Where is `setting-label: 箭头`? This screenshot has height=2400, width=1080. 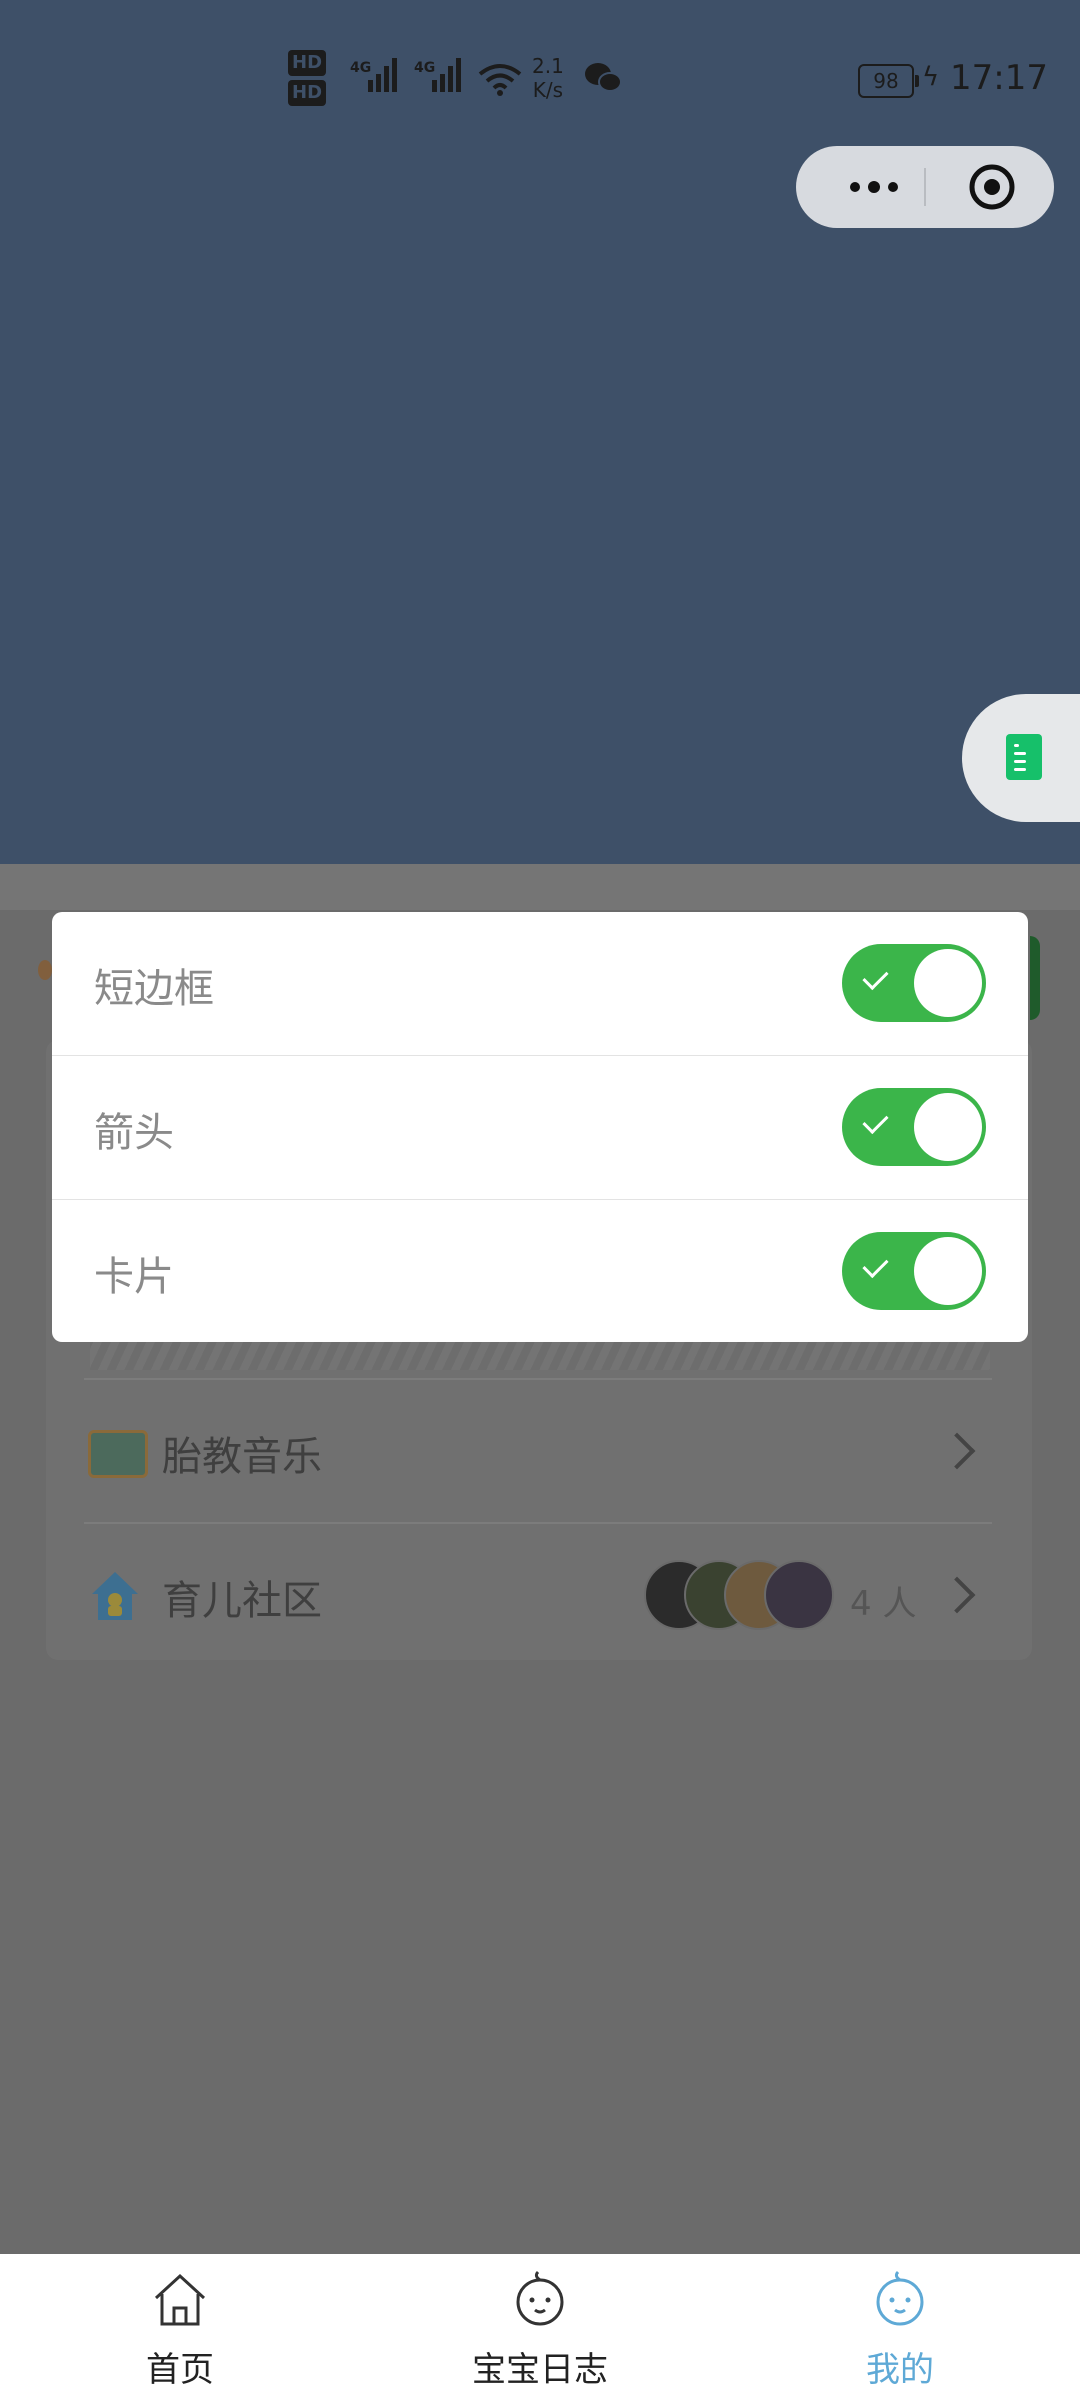
setting-label: 箭头 is located at coordinates (134, 1133).